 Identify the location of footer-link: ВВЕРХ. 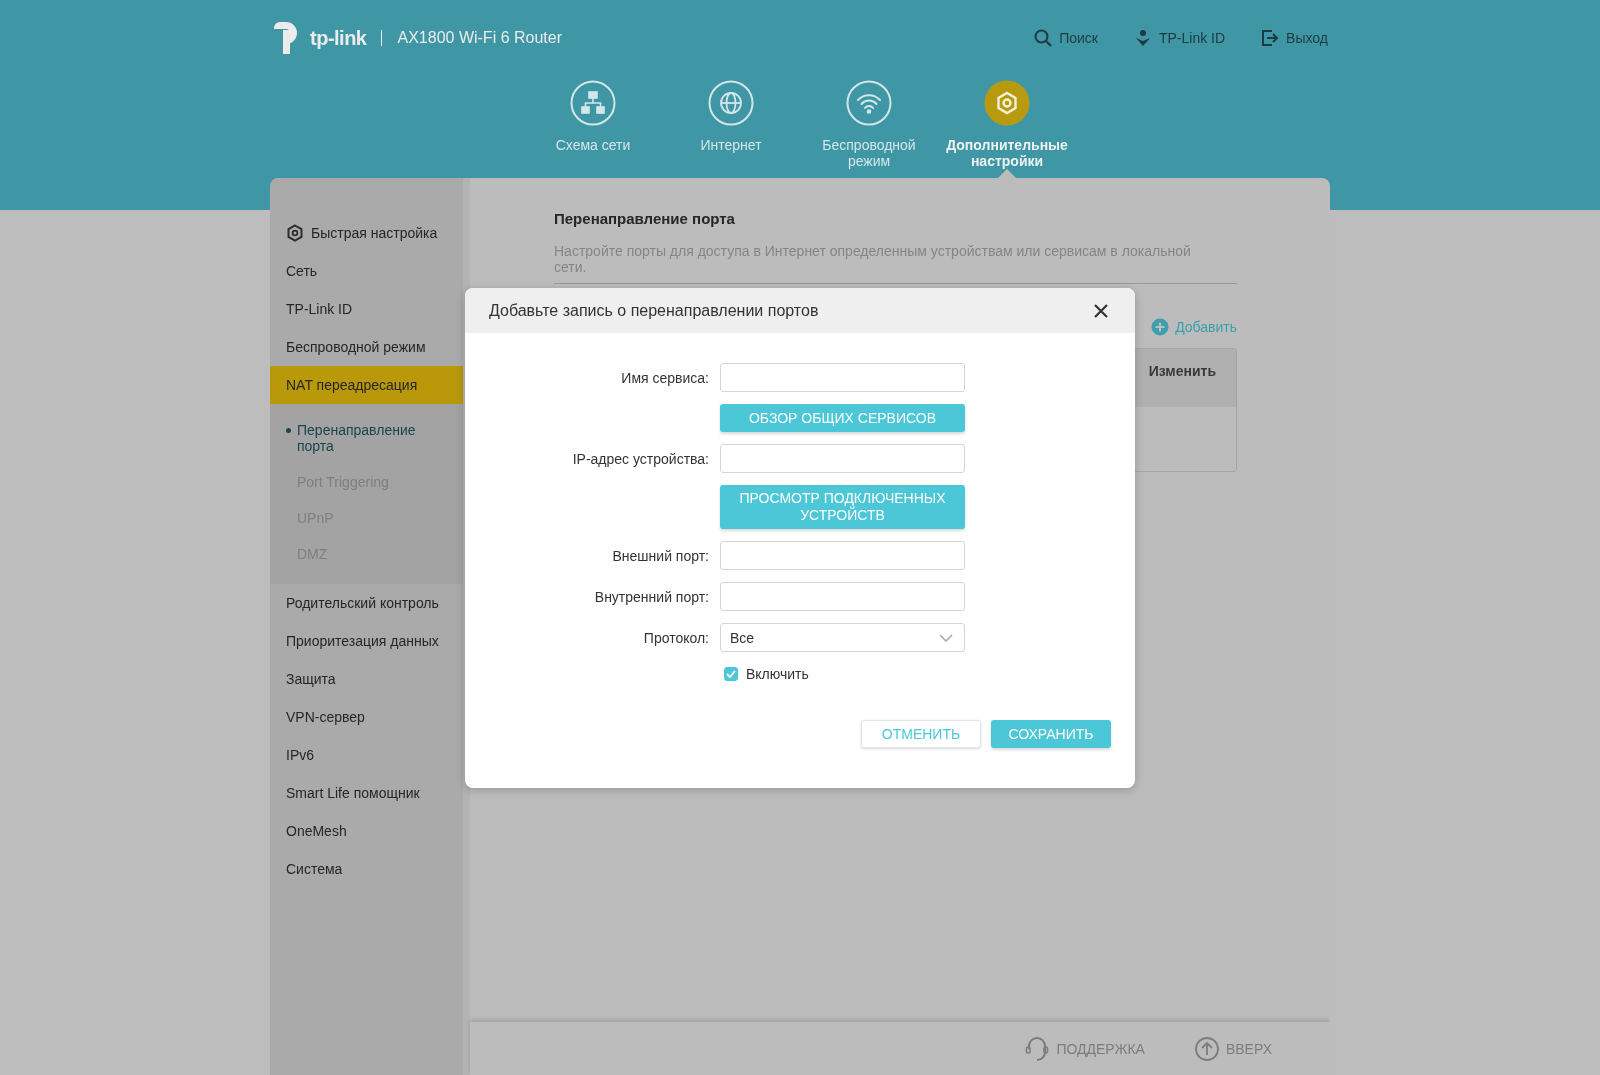
(1233, 1048).